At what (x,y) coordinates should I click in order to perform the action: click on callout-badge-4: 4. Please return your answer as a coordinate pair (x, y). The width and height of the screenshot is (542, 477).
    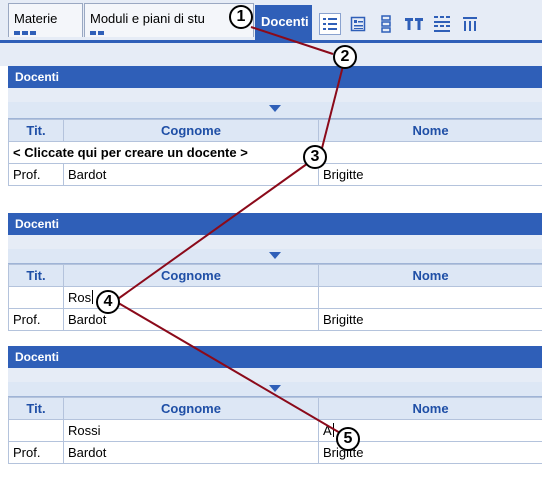
    Looking at the image, I should click on (108, 302).